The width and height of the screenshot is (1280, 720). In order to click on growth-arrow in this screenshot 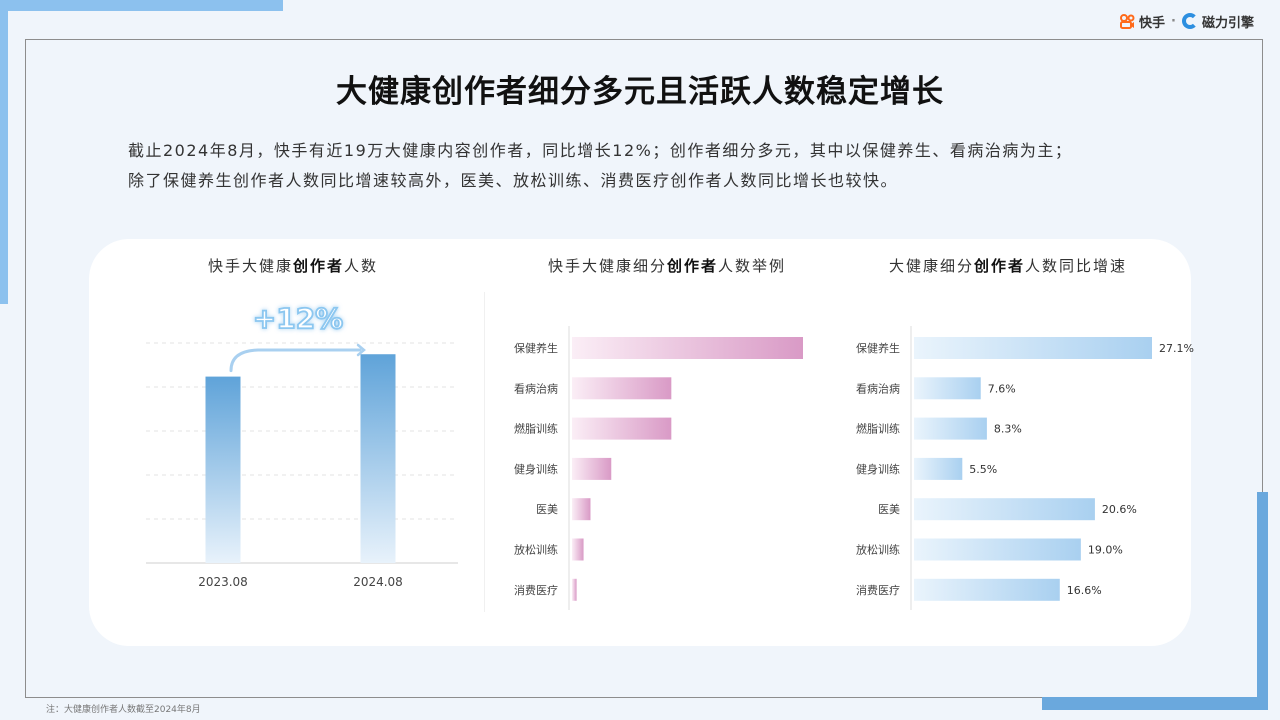, I will do `click(295, 360)`.